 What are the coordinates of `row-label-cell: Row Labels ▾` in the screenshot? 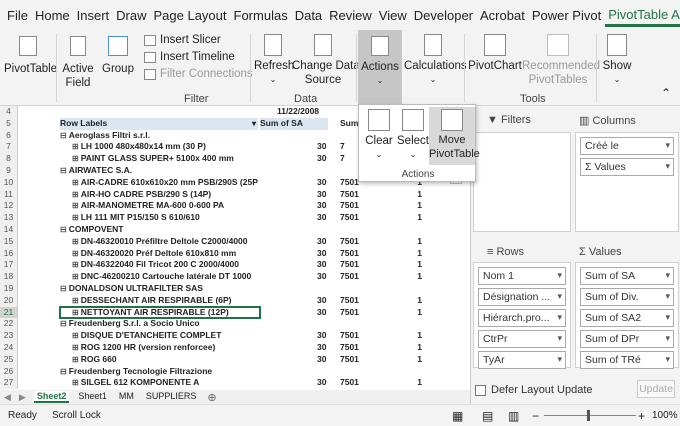 It's located at (159, 123).